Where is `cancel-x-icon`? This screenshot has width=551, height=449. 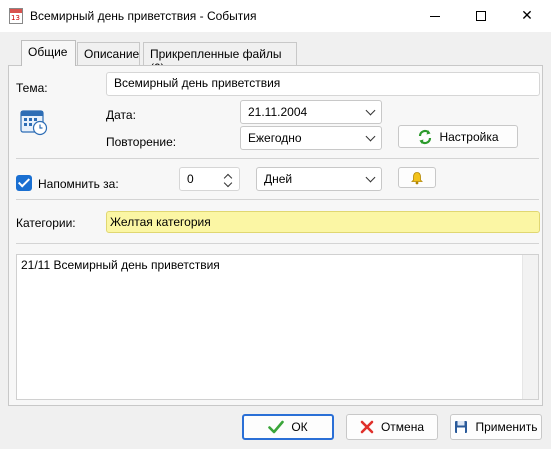 cancel-x-icon is located at coordinates (367, 427).